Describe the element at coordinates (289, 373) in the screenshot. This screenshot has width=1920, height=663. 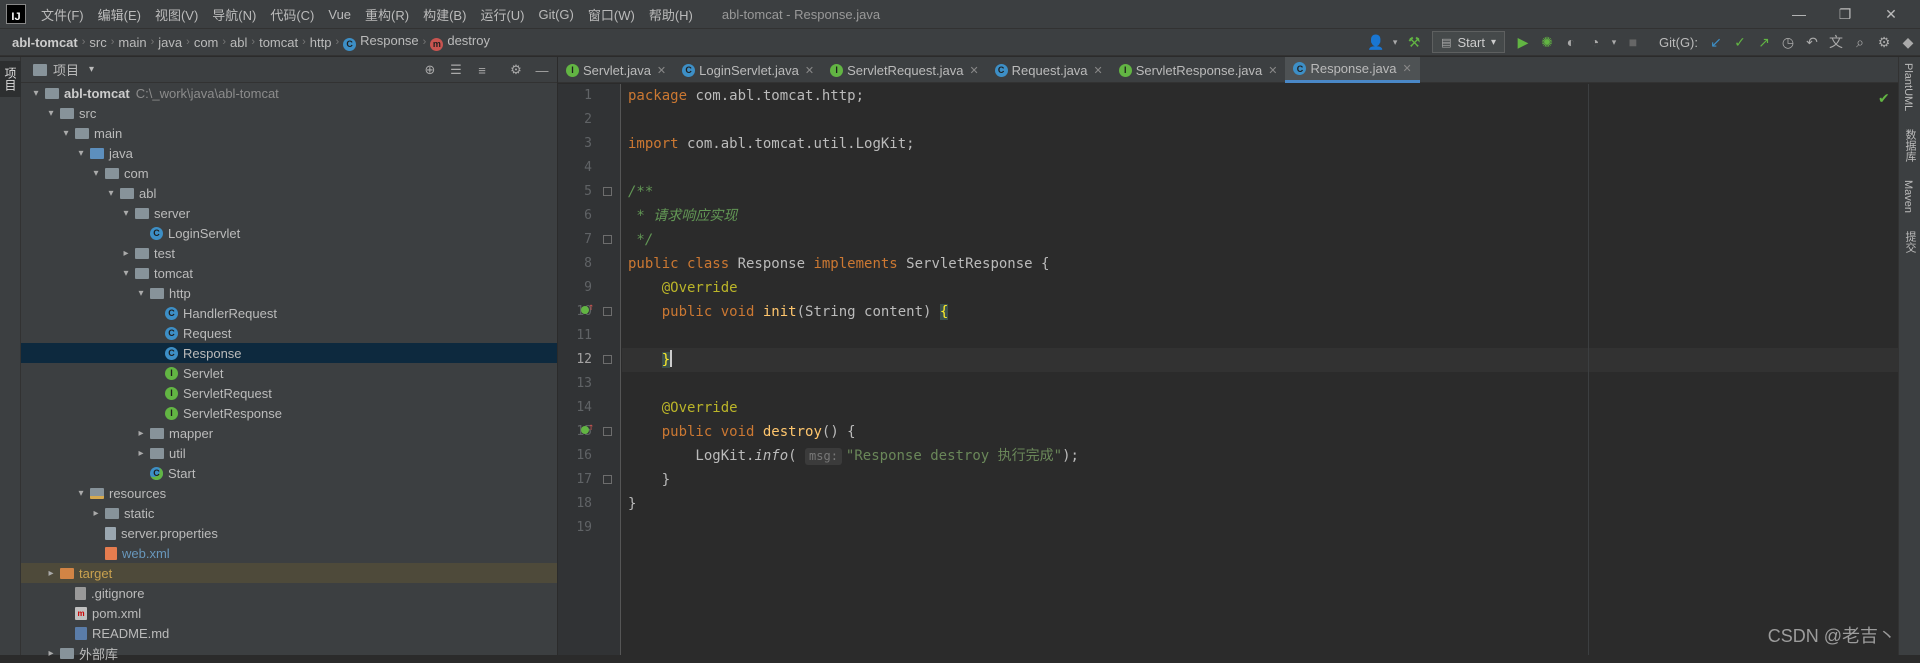
I see `tree-item: I Servlet` at that location.